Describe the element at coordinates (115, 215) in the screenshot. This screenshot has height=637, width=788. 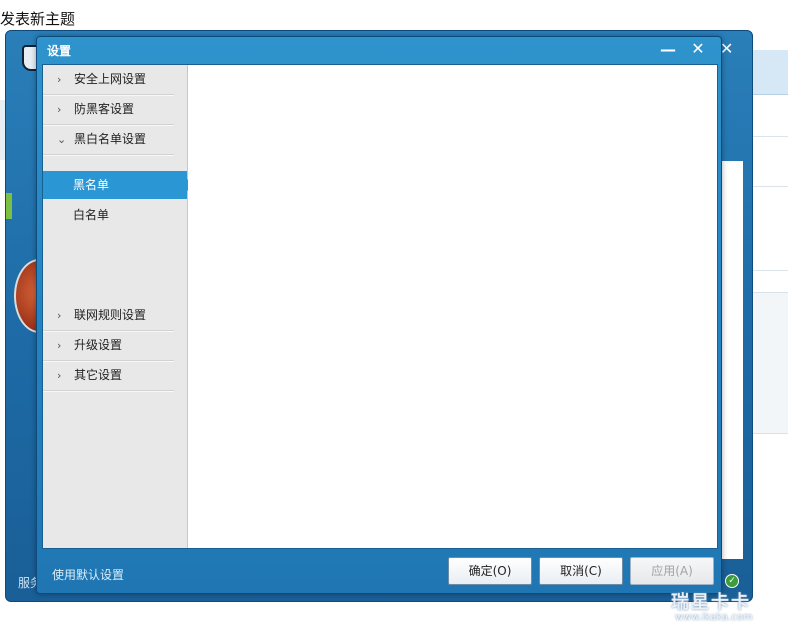
I see `sidebar-subitem-whitelist: 白名单` at that location.